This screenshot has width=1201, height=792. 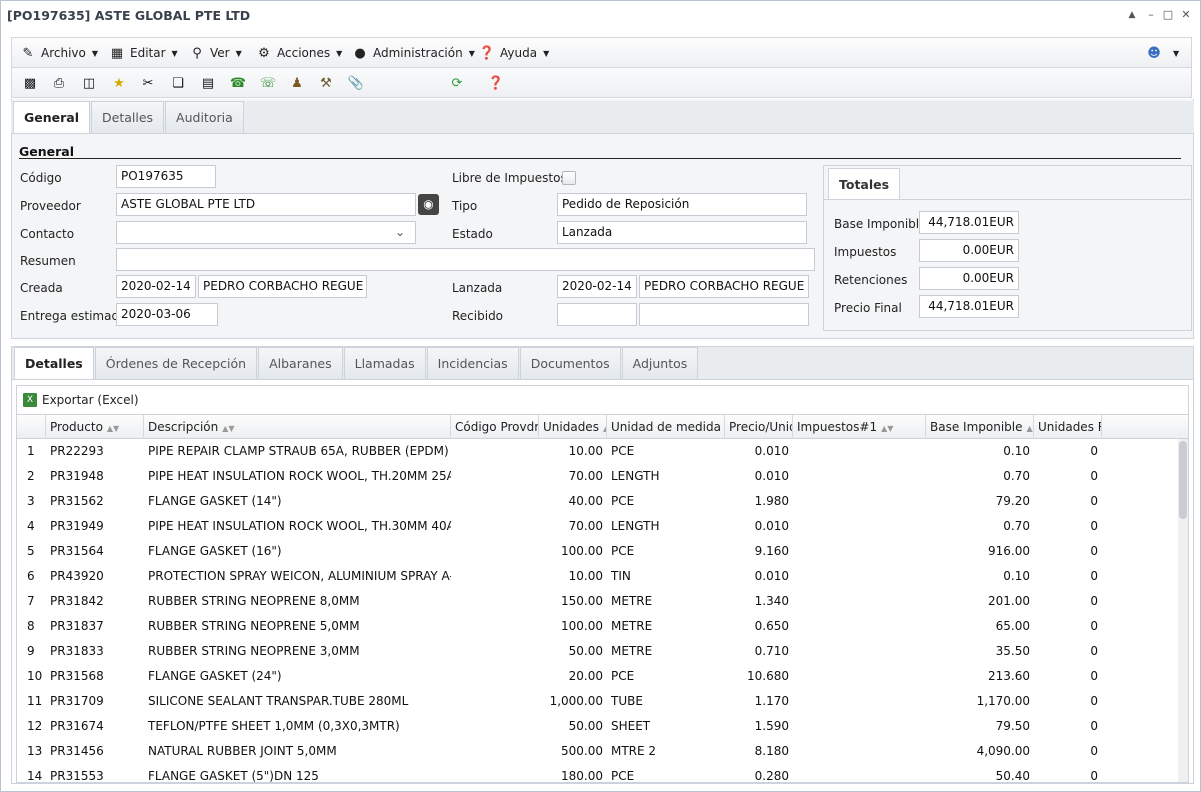 What do you see at coordinates (666, 427) in the screenshot?
I see `column-header: Unidad de medida▲▼` at bounding box center [666, 427].